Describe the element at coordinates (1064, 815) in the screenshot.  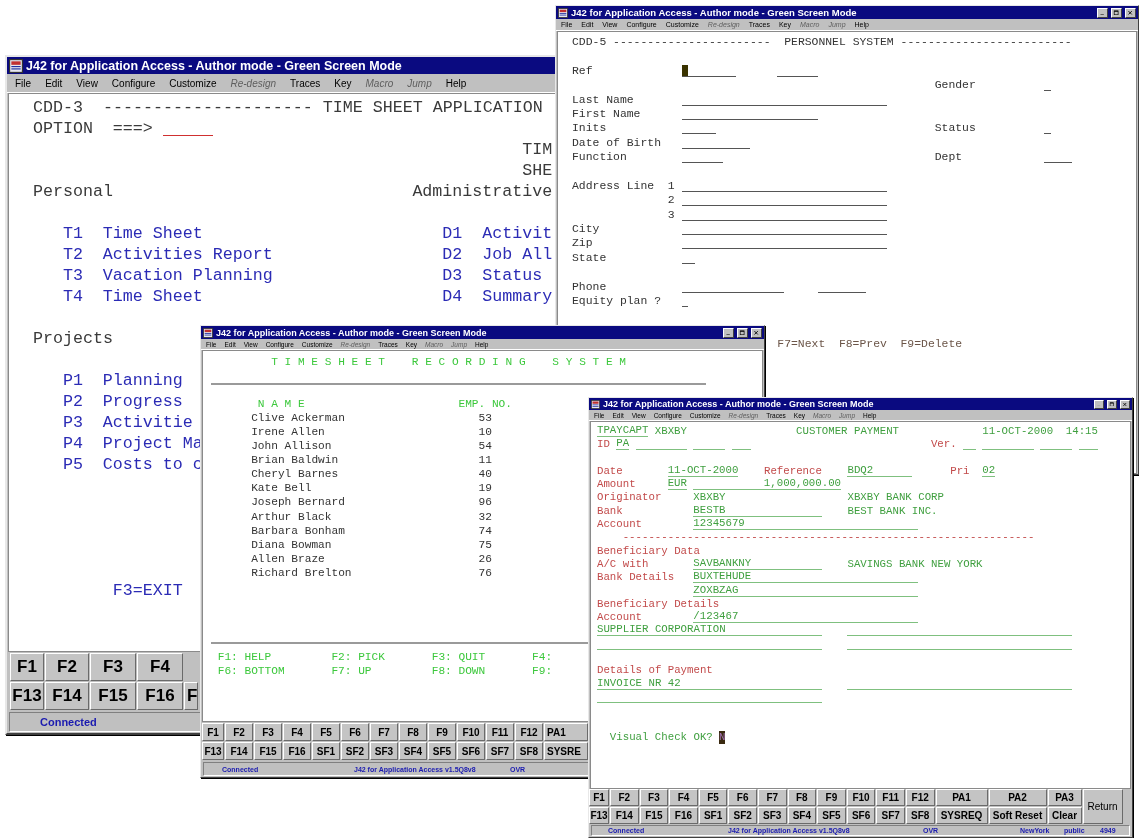
I see `function-key: Clear` at that location.